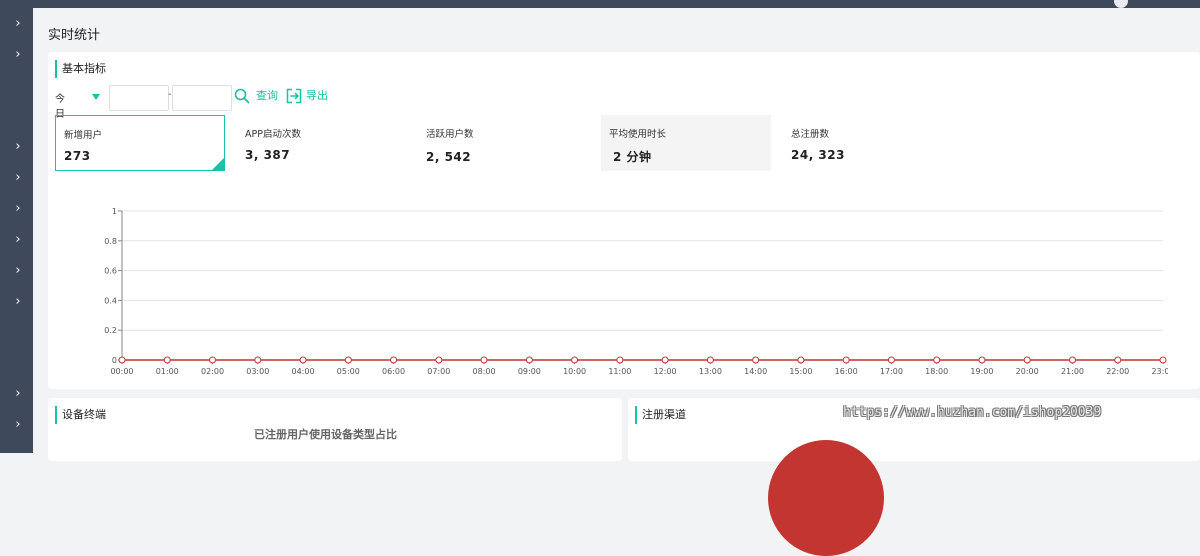  Describe the element at coordinates (660, 415) in the screenshot. I see `section-title: 注册渠道` at that location.